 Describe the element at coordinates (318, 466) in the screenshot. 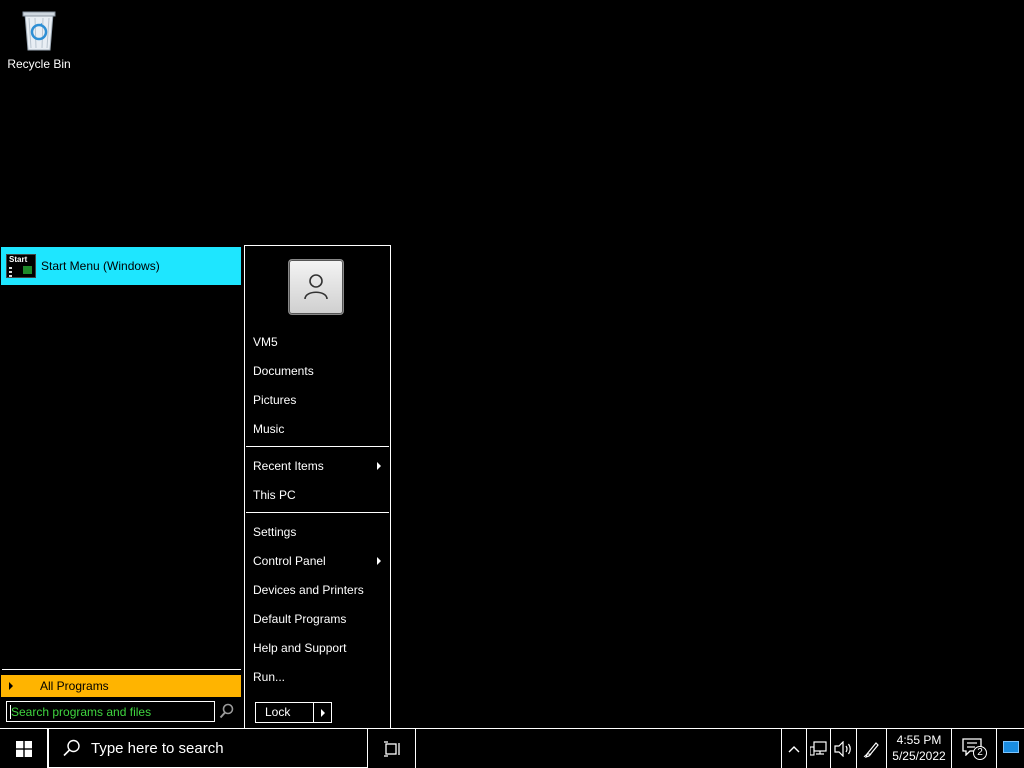

I see `menu-item-recent-items: Recent Items` at that location.